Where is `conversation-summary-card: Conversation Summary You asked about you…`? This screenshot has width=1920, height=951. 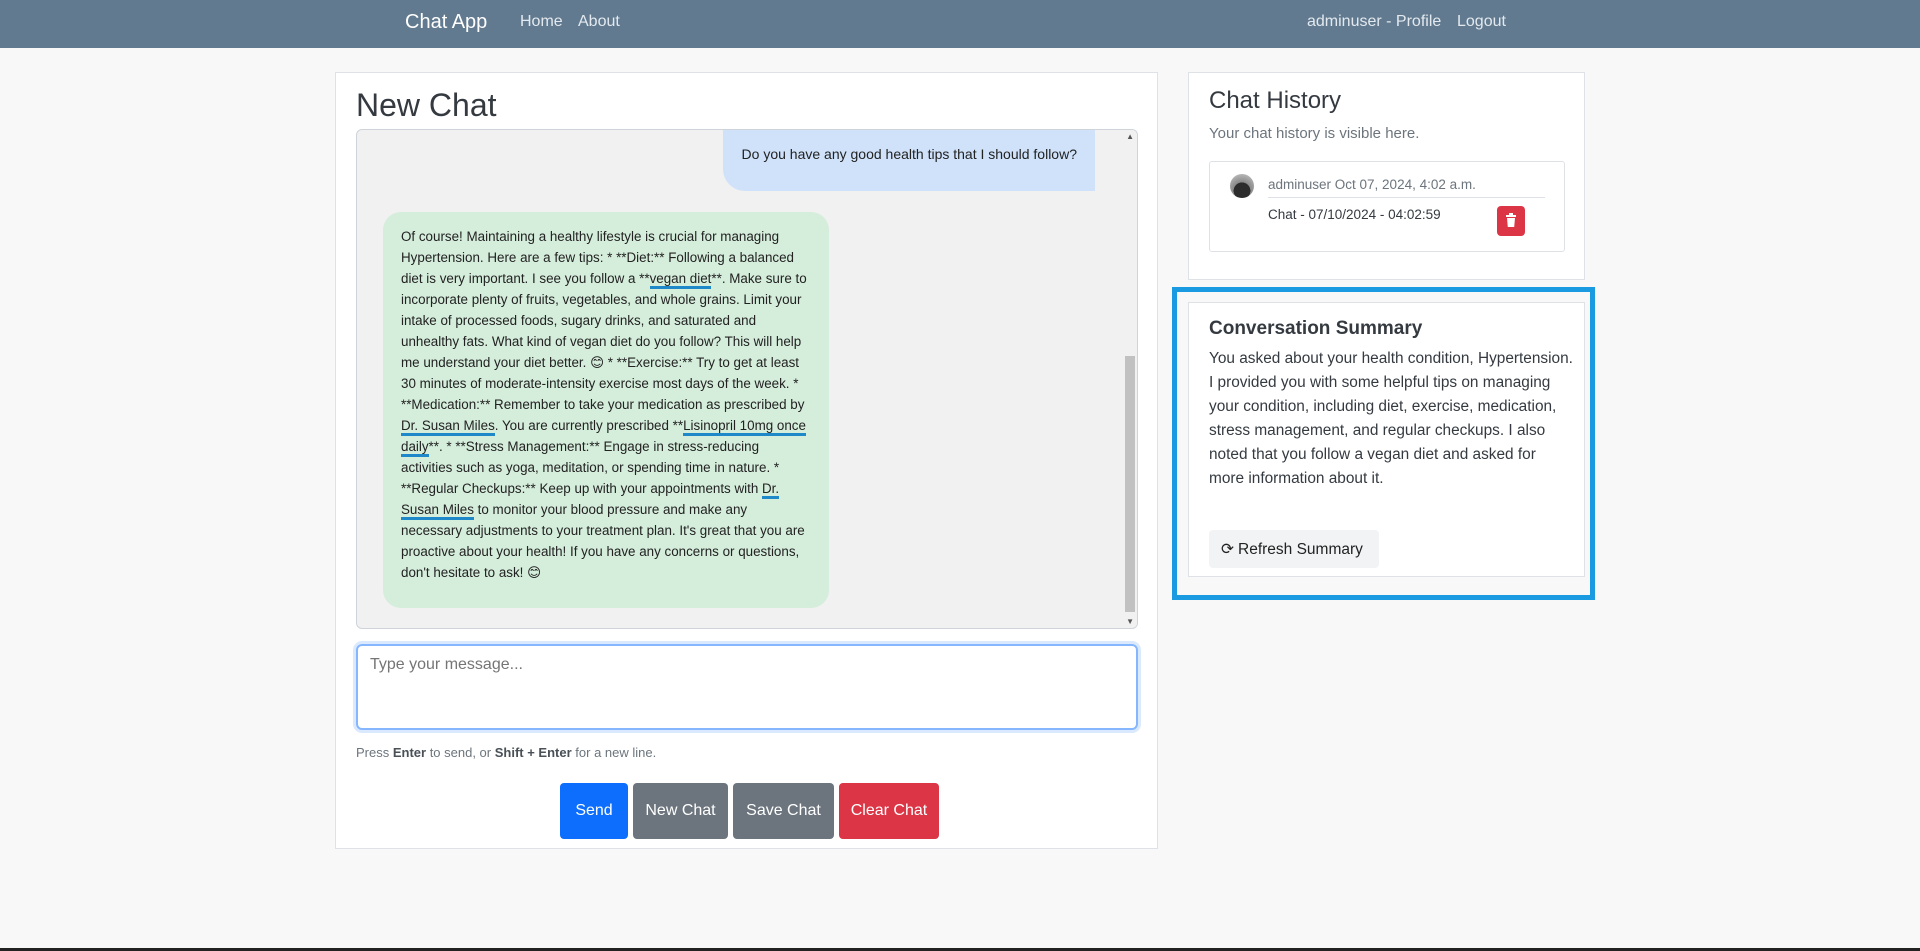
conversation-summary-card: Conversation Summary You asked about you… is located at coordinates (1386, 439).